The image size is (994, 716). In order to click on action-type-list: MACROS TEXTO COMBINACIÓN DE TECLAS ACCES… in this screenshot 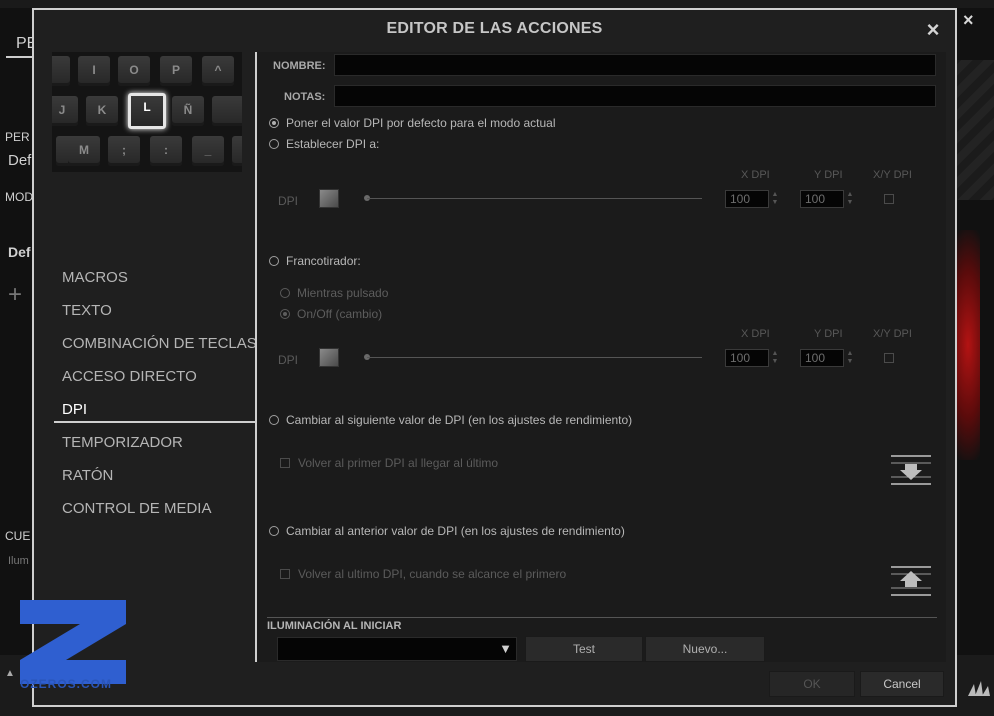, I will do `click(160, 400)`.